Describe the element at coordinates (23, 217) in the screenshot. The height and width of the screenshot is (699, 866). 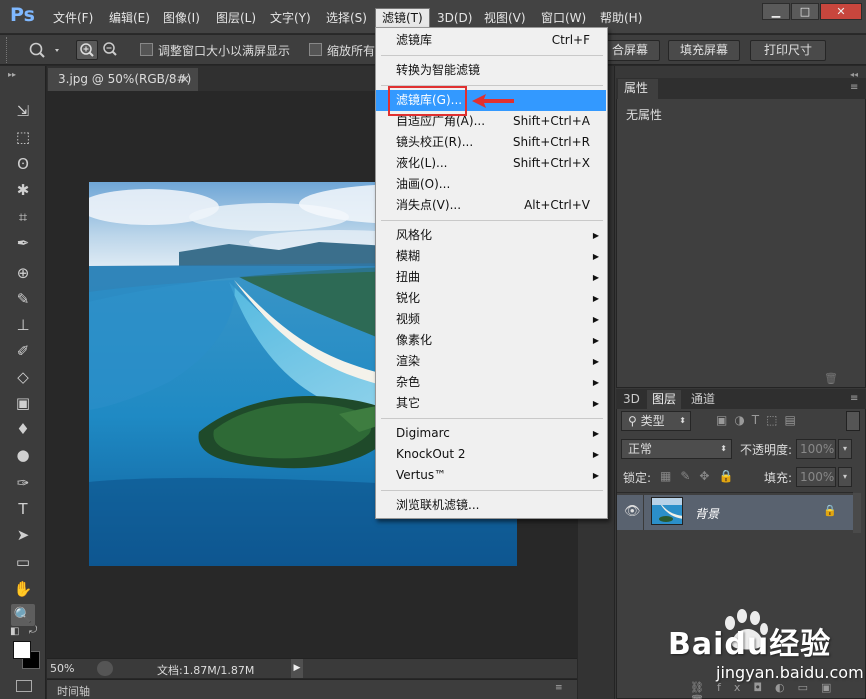
I see `crop-tool-icon: ⌗` at that location.